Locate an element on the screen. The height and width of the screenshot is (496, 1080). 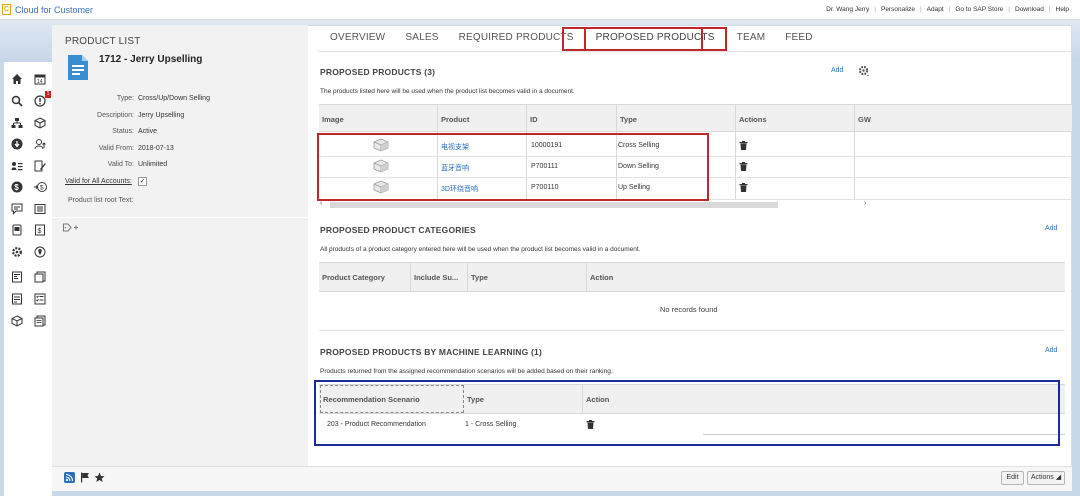
search-icon is located at coordinates (17, 101).